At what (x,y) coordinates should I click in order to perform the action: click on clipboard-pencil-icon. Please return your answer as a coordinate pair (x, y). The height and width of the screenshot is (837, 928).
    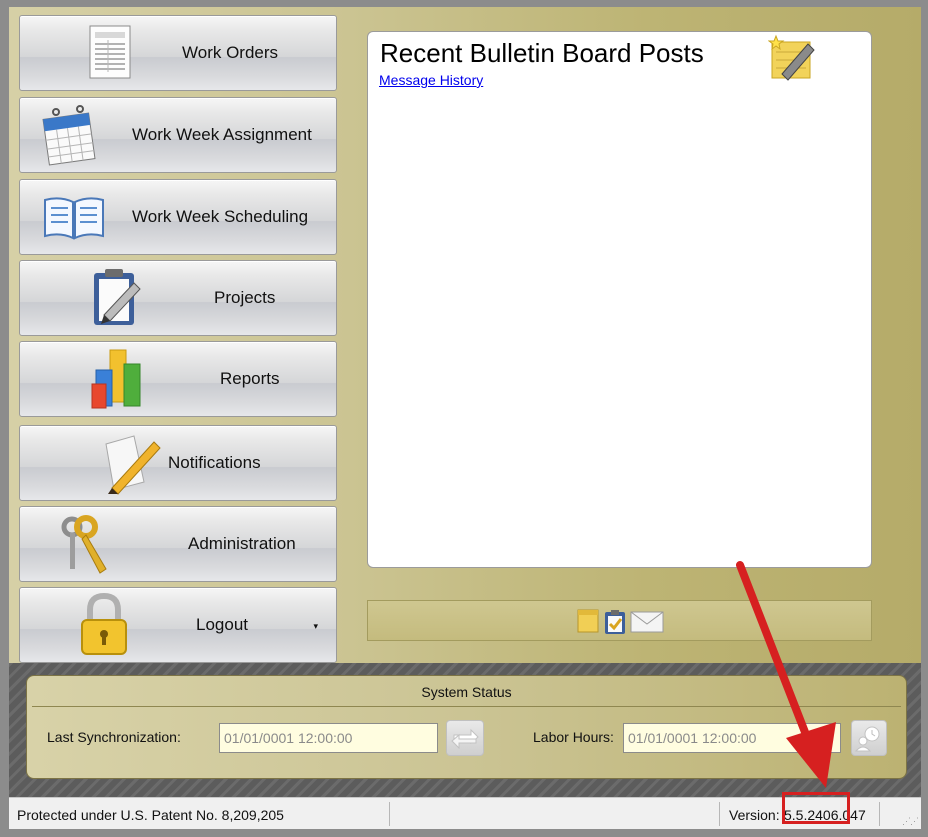
    Looking at the image, I should click on (118, 300).